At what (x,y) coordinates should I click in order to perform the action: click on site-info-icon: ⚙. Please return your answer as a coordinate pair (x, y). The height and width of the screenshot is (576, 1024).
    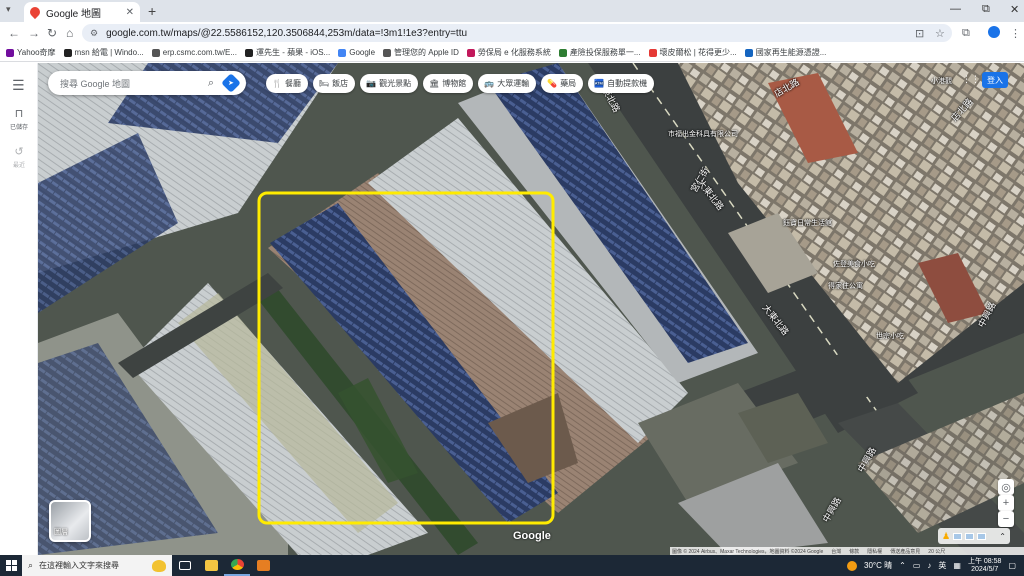
    Looking at the image, I should click on (94, 33).